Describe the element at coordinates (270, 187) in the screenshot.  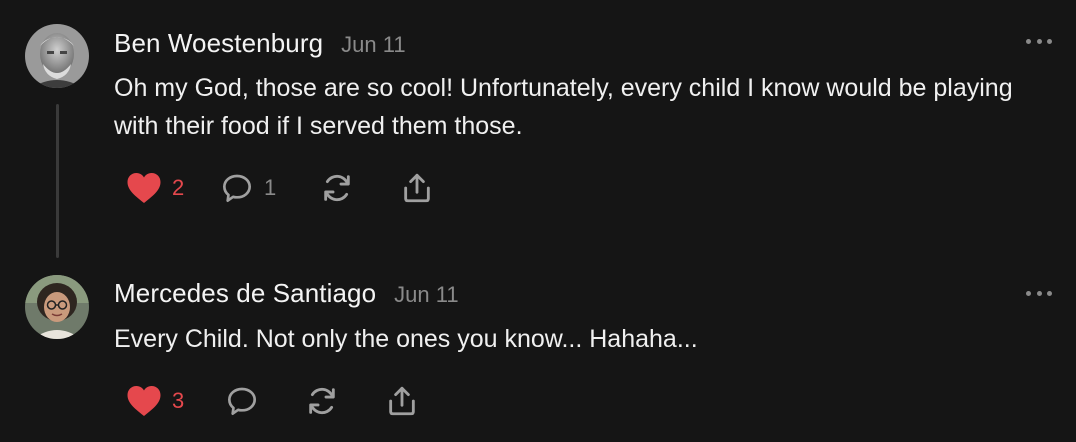
I see `reply-count: 1` at that location.